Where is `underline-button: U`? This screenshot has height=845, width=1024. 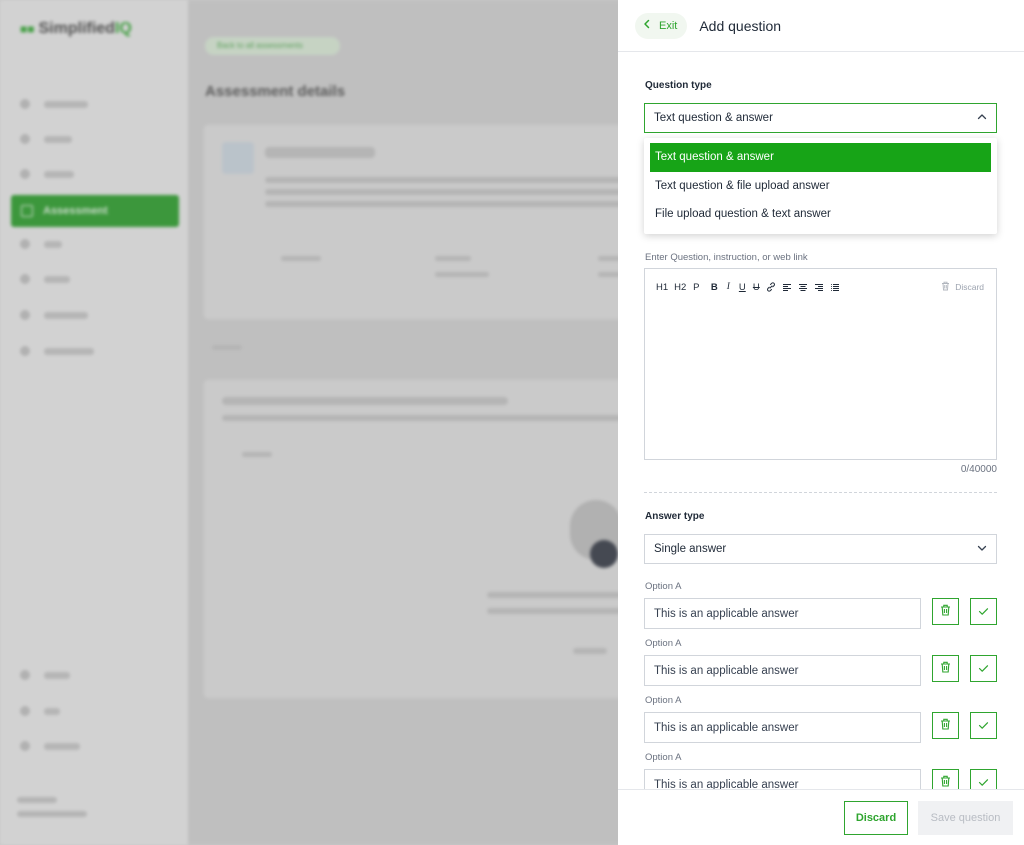
underline-button: U is located at coordinates (742, 287).